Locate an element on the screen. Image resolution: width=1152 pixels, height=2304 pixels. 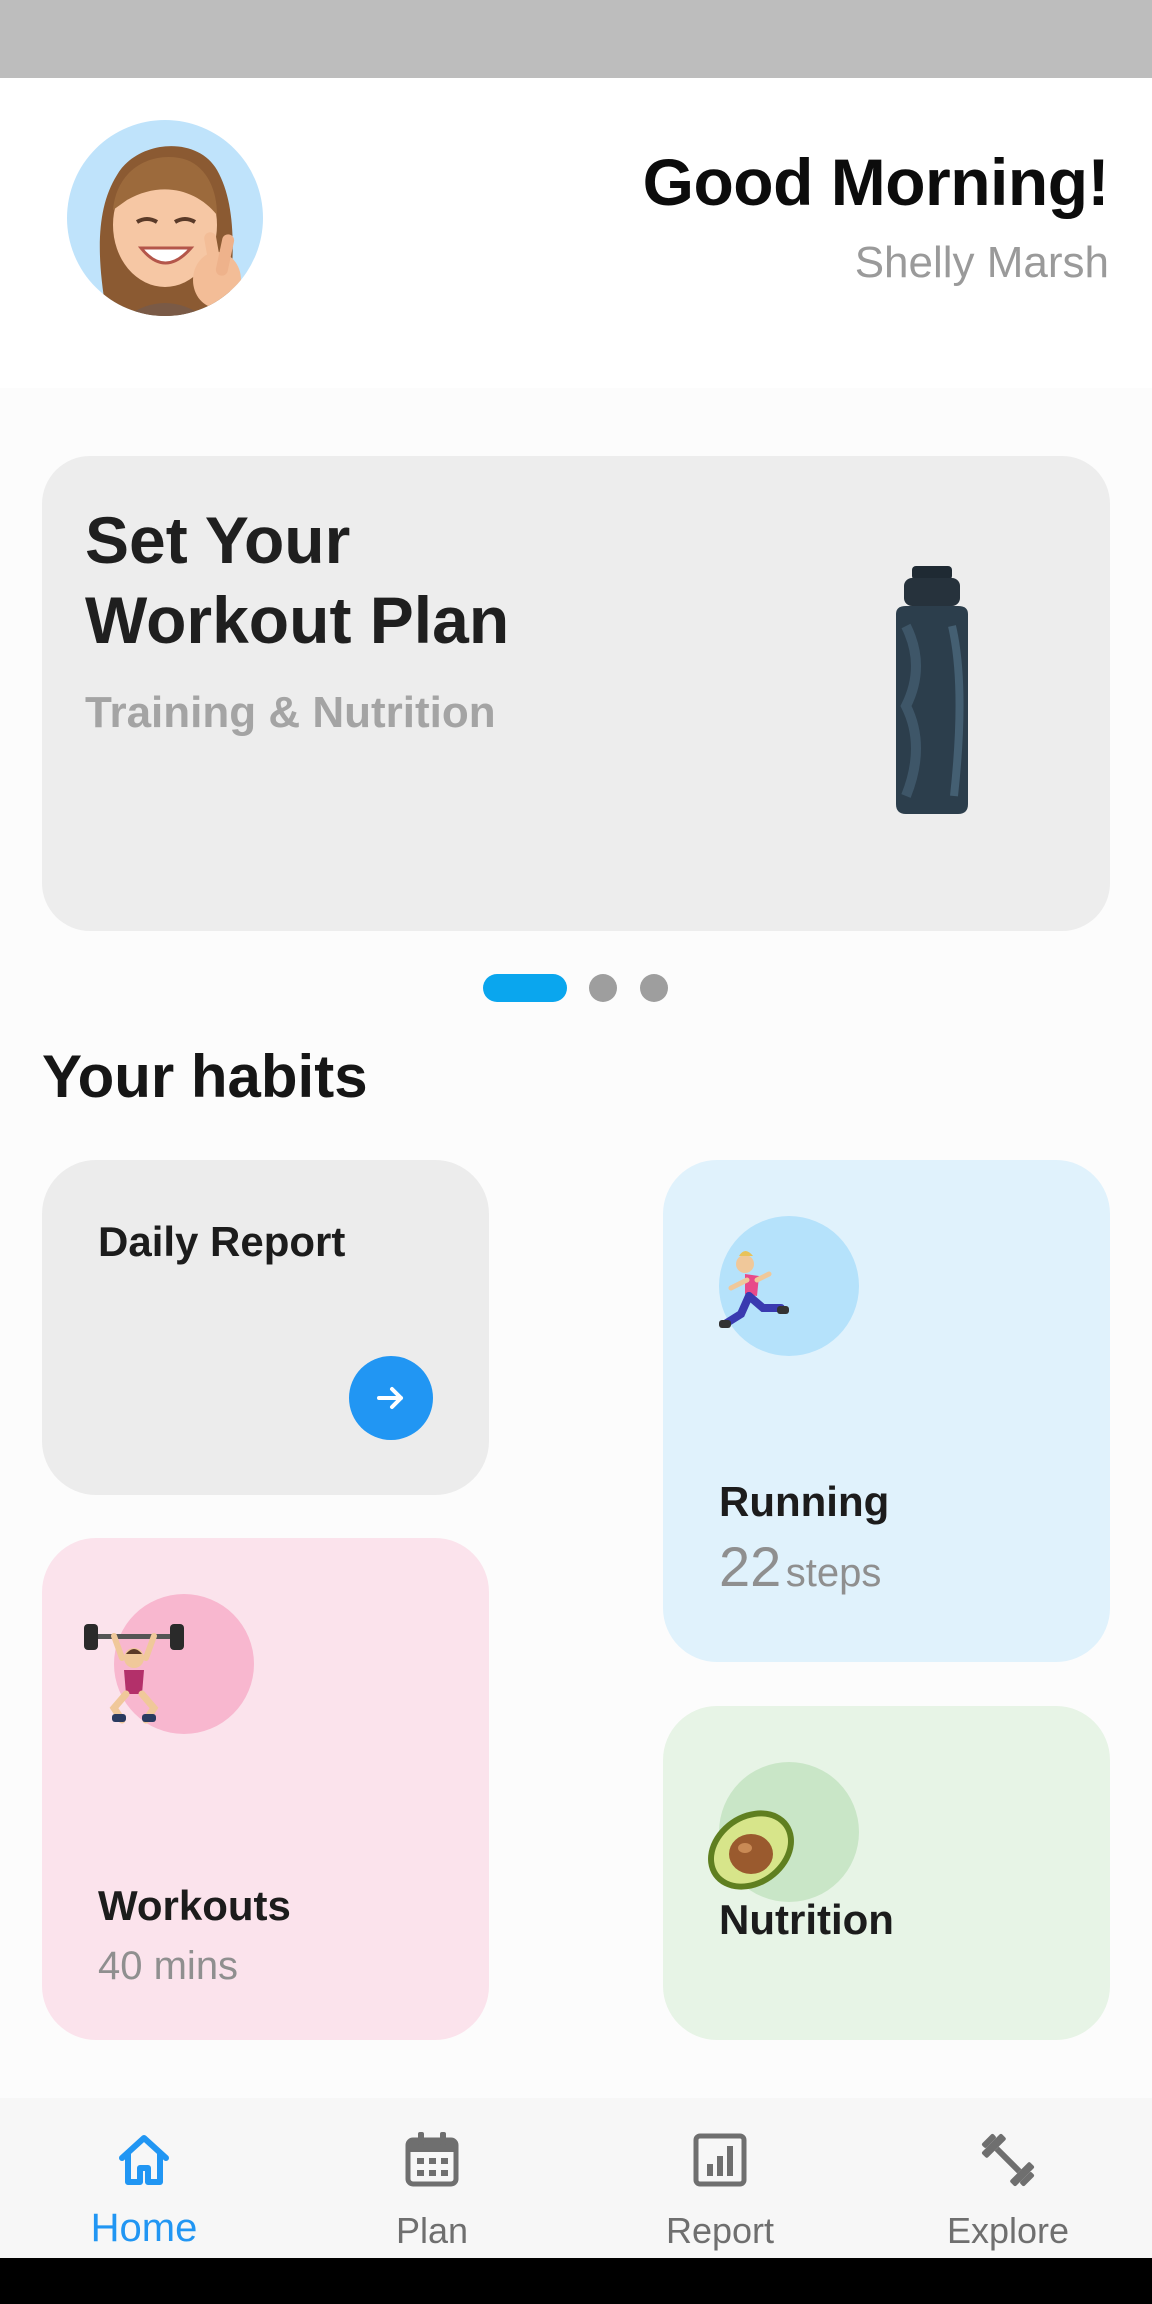
running-metric: 22 steps is located at coordinates (800, 1566).